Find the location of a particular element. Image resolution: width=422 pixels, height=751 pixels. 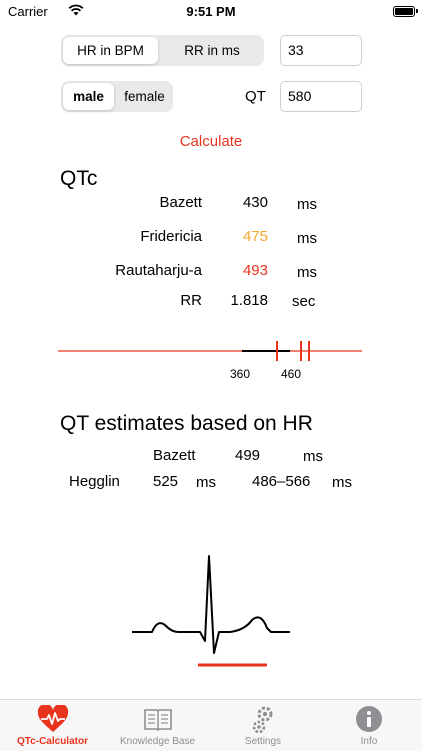

fridericia-label: Fridericia is located at coordinates (171, 236).